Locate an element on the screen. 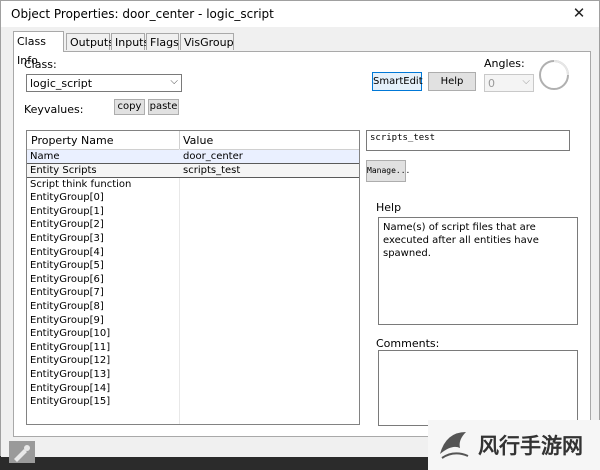 This screenshot has height=470, width=600. table-row: EntityGroup[5] is located at coordinates (193, 265).